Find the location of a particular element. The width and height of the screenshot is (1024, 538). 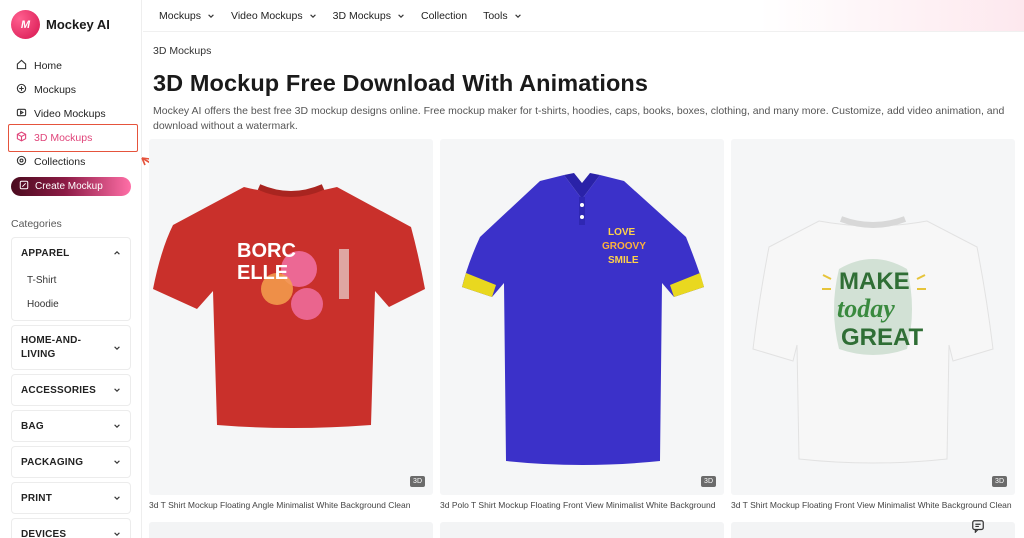

sidebar-item-mockups: Mockups is located at coordinates (72, 90).